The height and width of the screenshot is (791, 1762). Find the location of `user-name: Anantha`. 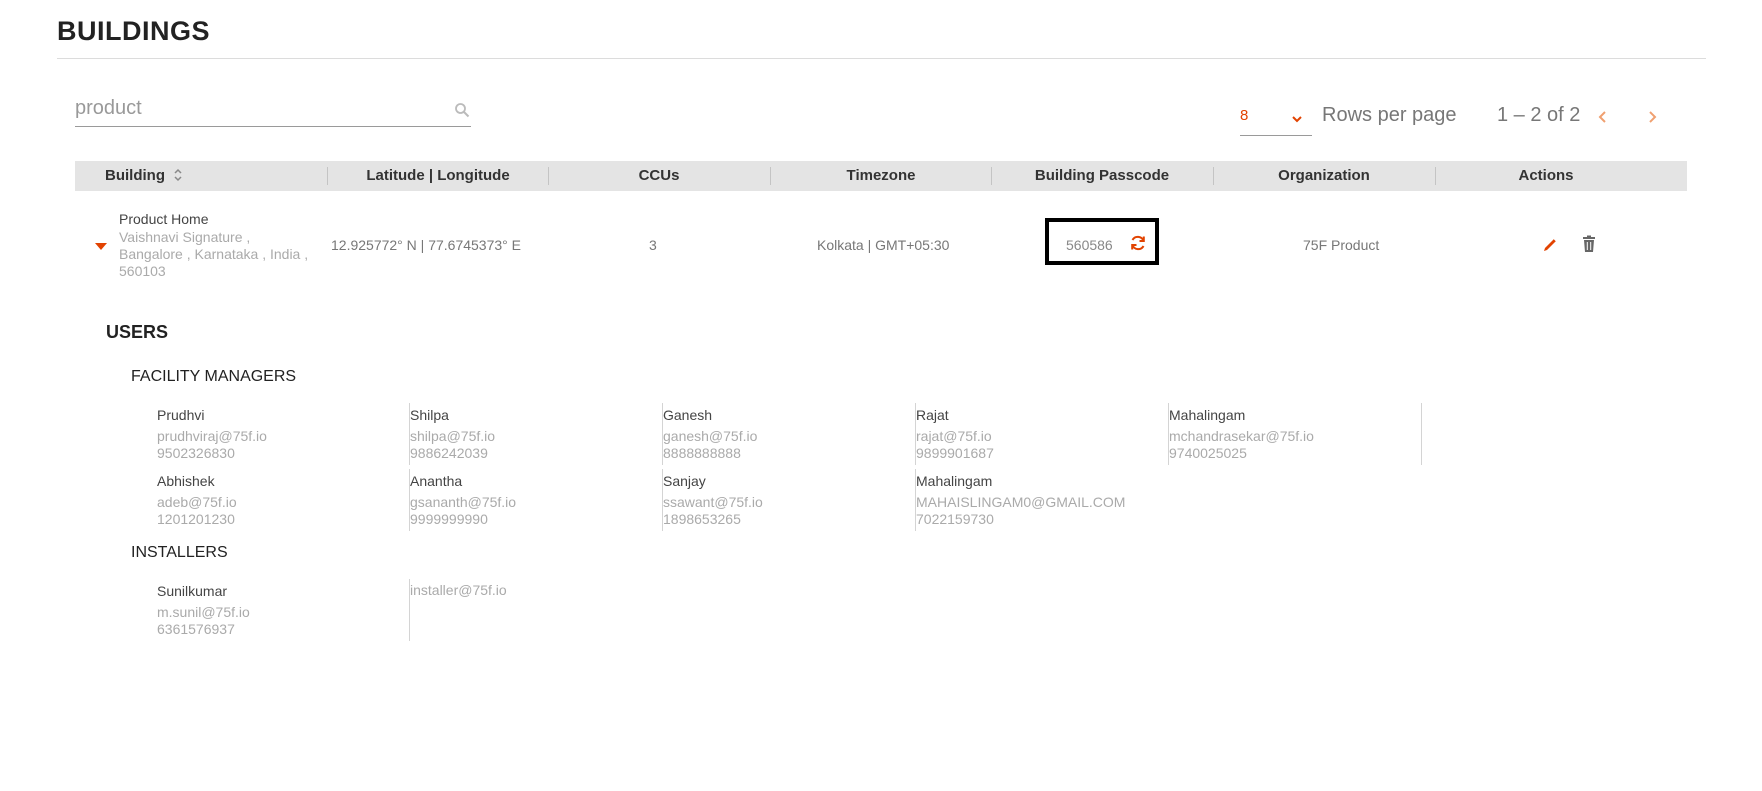

user-name: Anantha is located at coordinates (436, 481).